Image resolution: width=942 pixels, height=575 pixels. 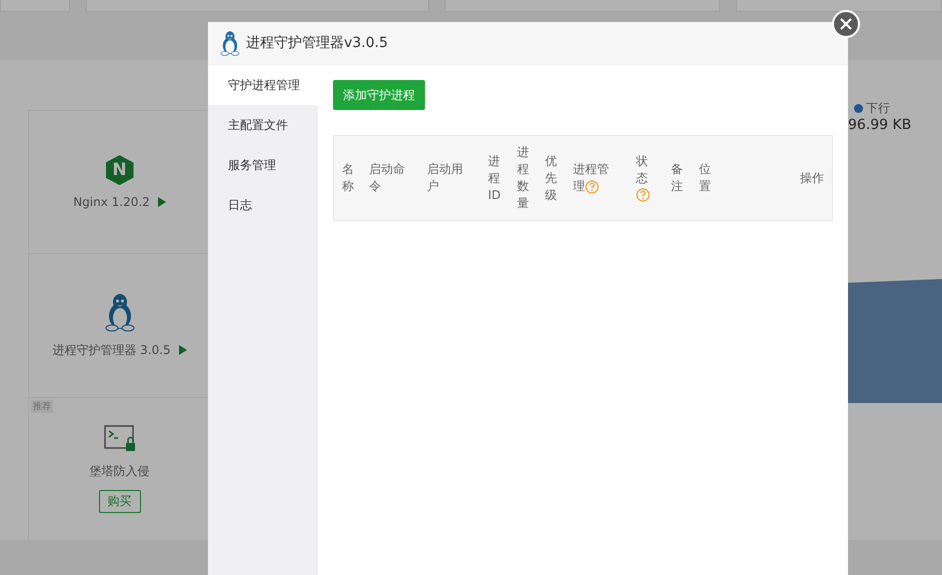 I want to click on legend-dot, so click(x=858, y=108).